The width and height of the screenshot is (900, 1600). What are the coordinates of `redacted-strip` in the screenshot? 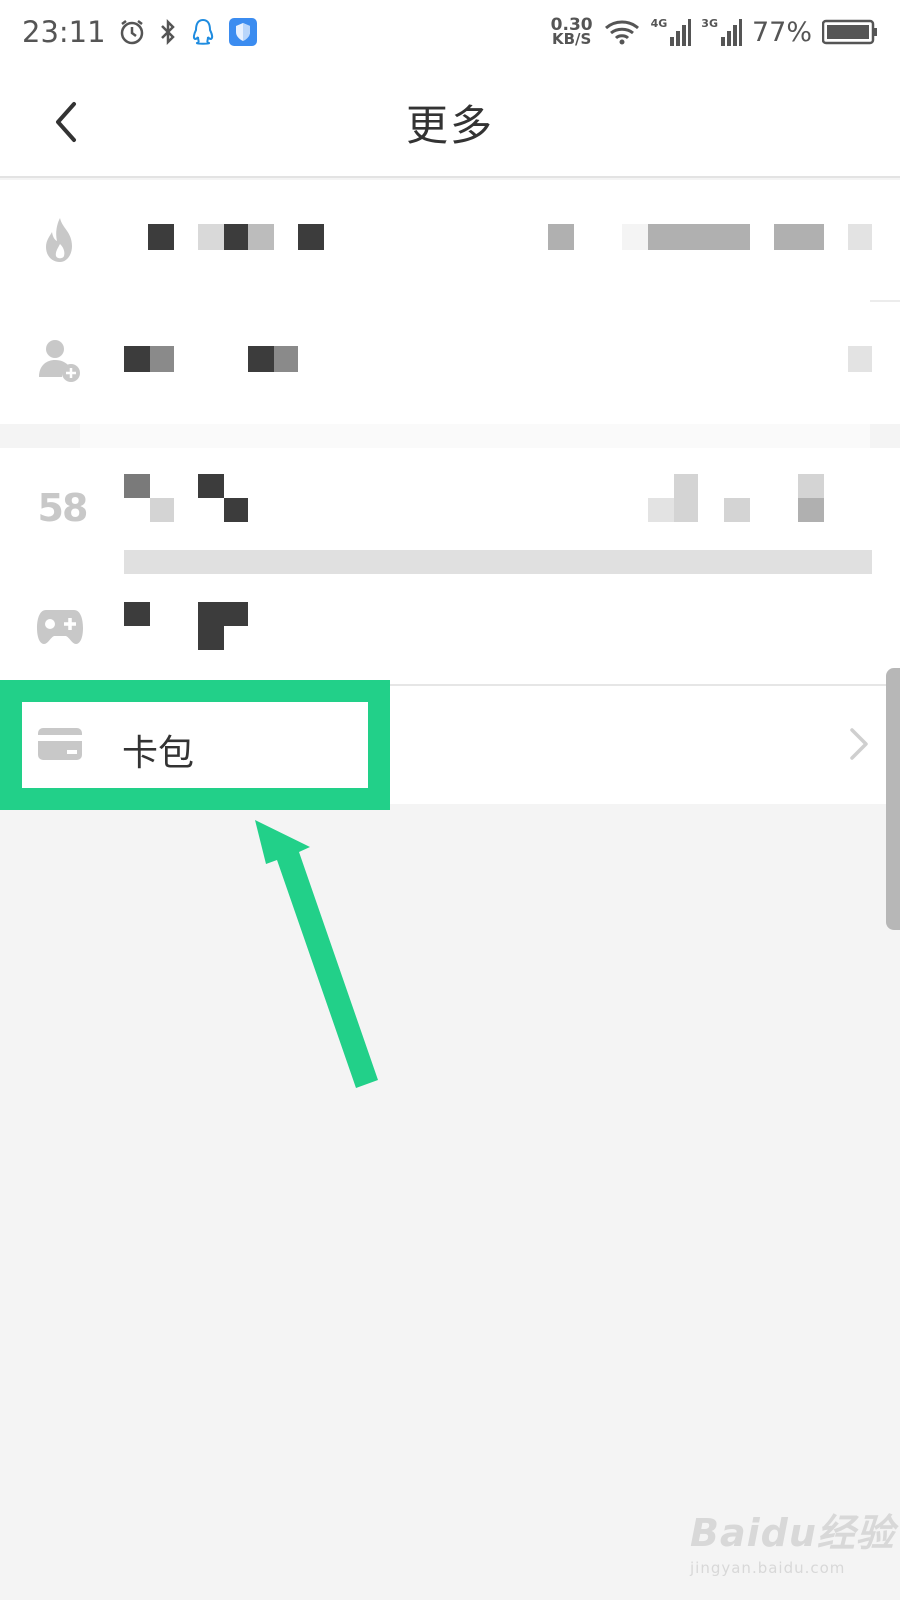 It's located at (475, 436).